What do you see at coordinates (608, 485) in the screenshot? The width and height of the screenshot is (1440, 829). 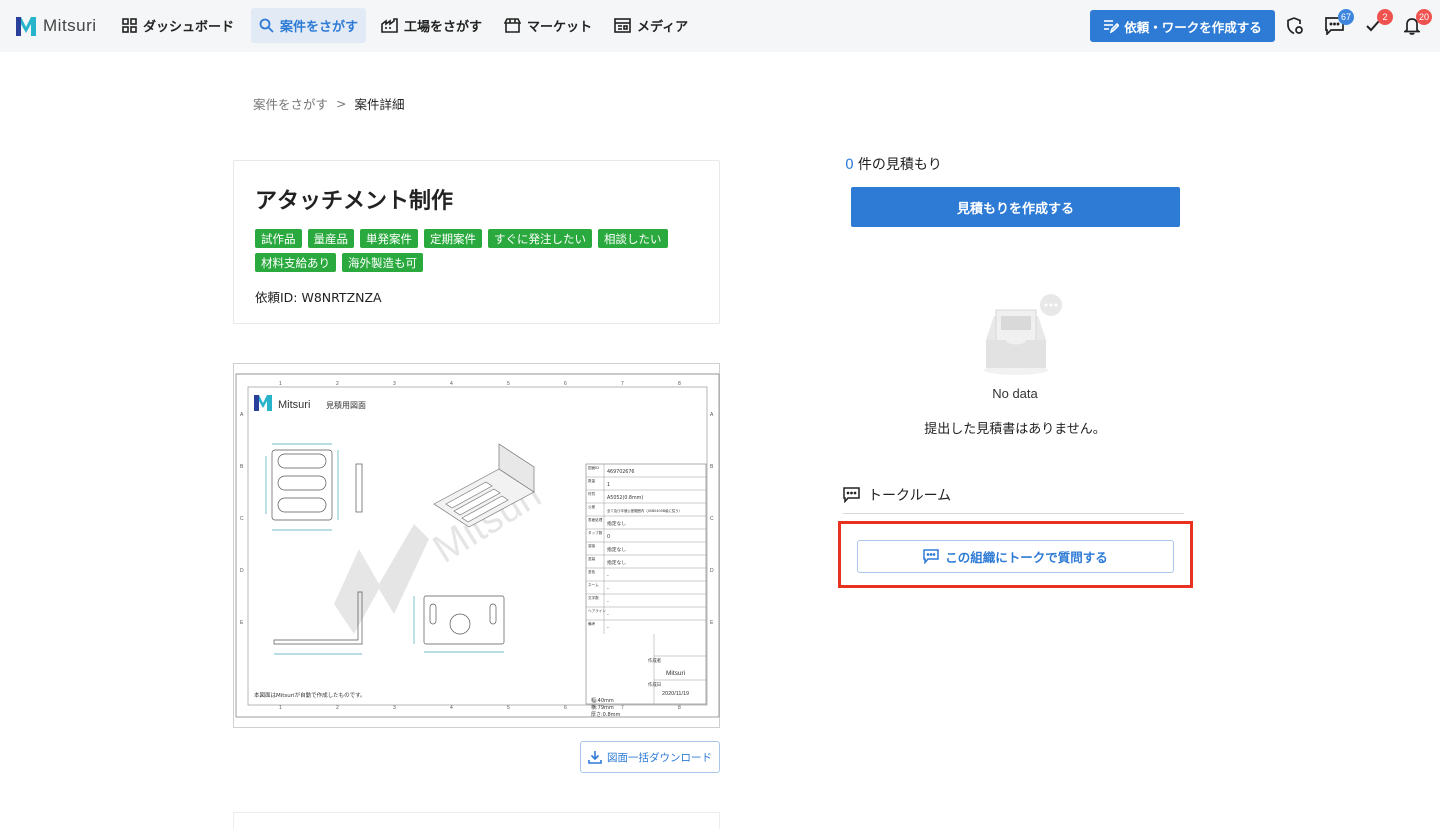 I see `spec-row-value: 1` at bounding box center [608, 485].